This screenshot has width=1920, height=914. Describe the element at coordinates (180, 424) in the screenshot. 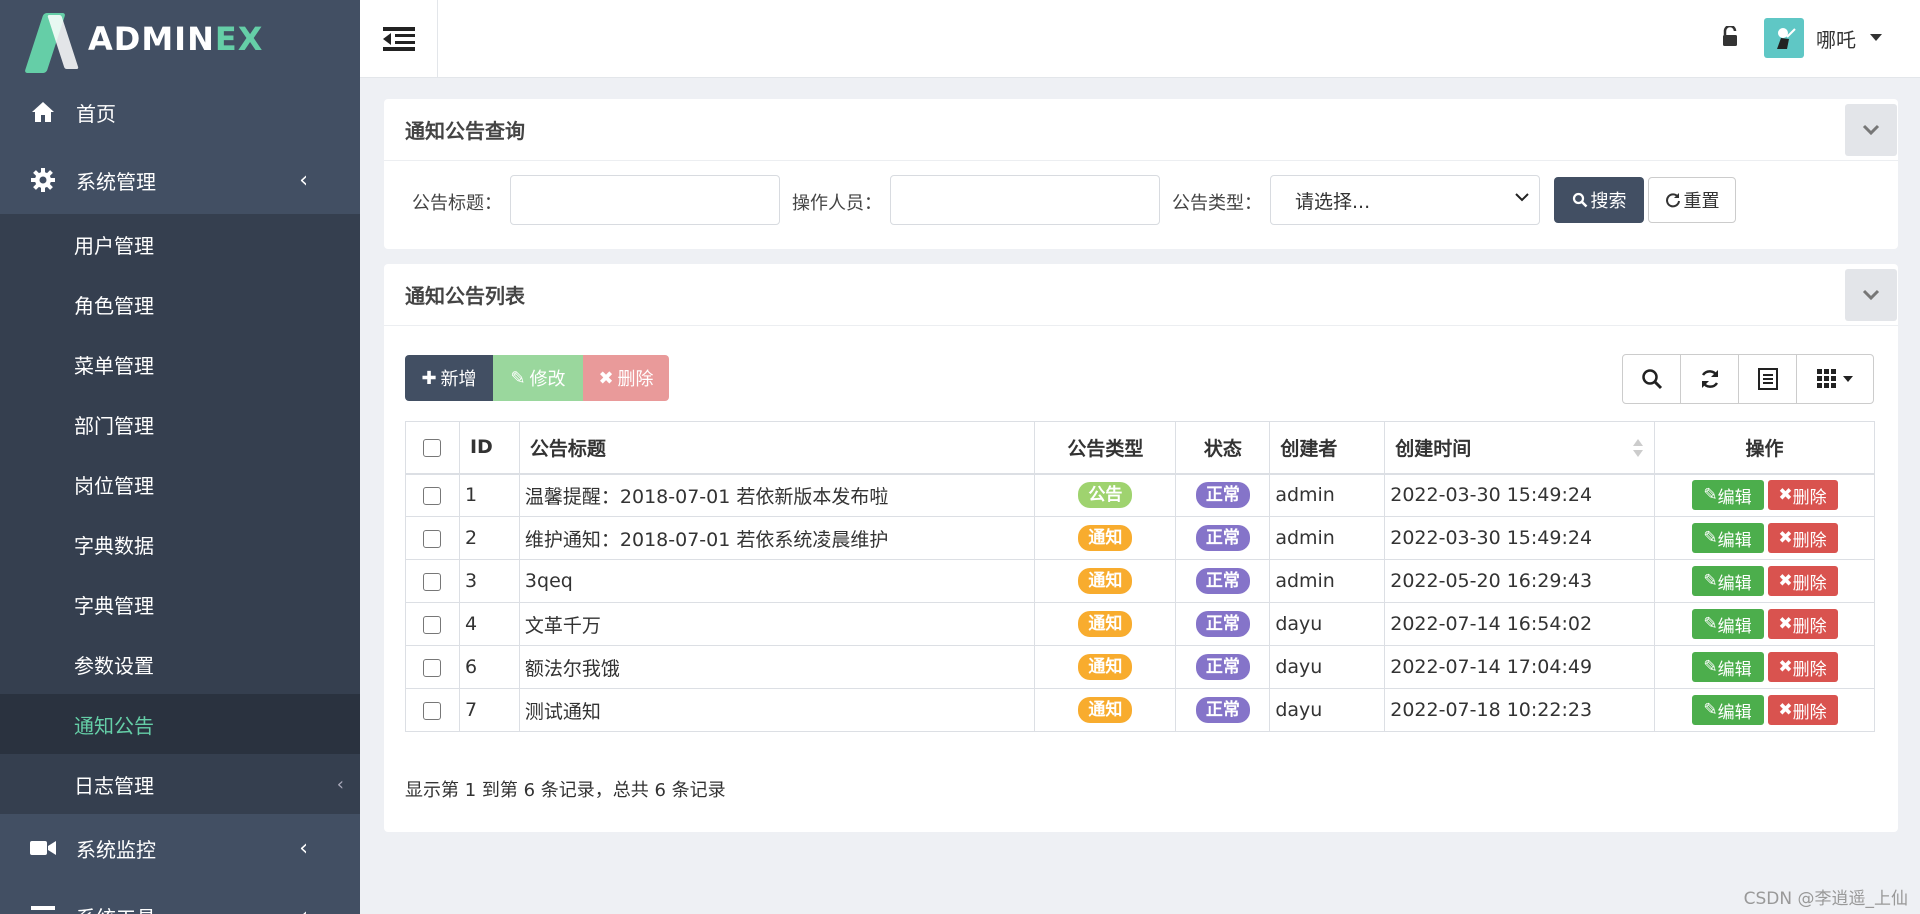

I see `sidebar-item-depts: 部门管理` at that location.